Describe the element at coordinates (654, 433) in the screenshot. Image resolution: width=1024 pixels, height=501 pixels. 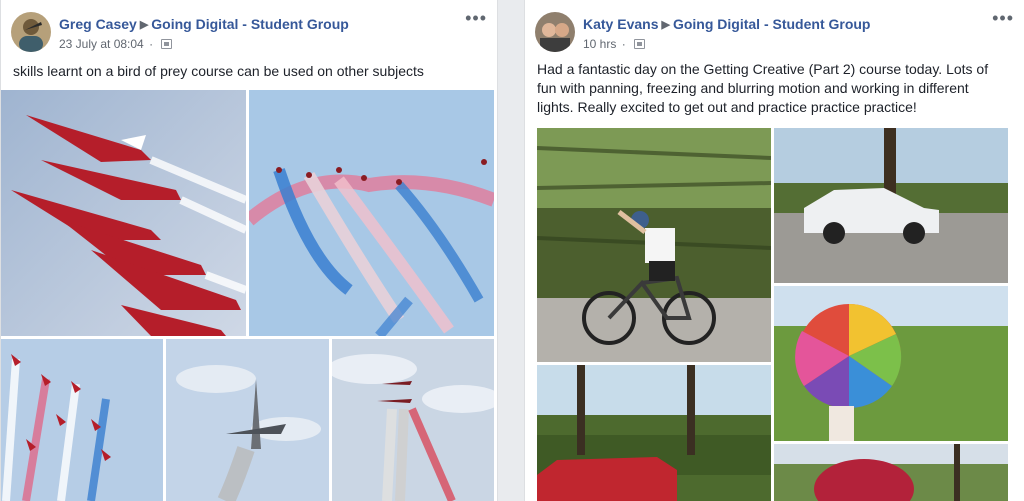
I see `photo-red-car` at that location.